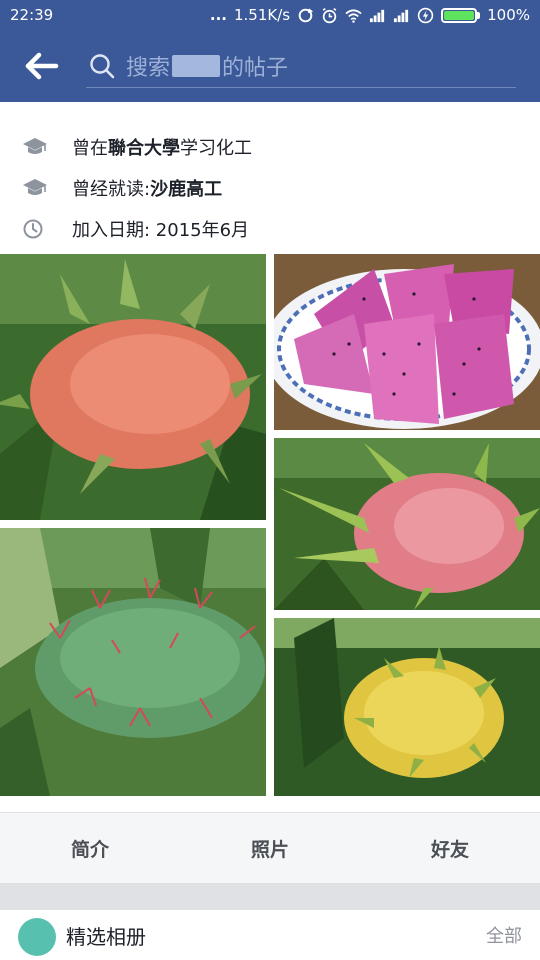 This screenshot has width=540, height=960. Describe the element at coordinates (255, 68) in the screenshot. I see `search-suffix: 的帖子` at that location.